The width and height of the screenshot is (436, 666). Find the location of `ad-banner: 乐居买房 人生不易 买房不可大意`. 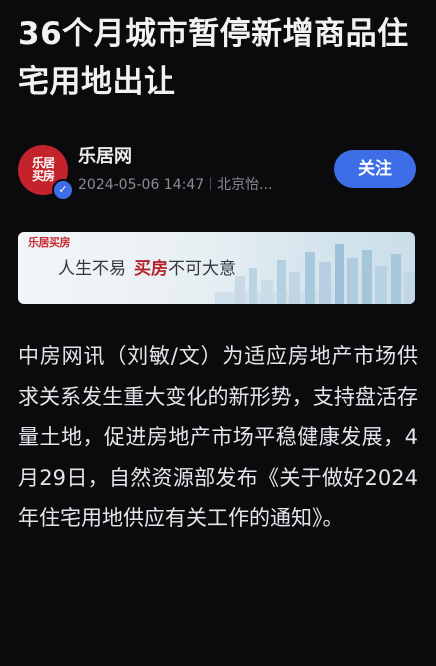

ad-banner: 乐居买房 人生不易 买房不可大意 is located at coordinates (216, 268).